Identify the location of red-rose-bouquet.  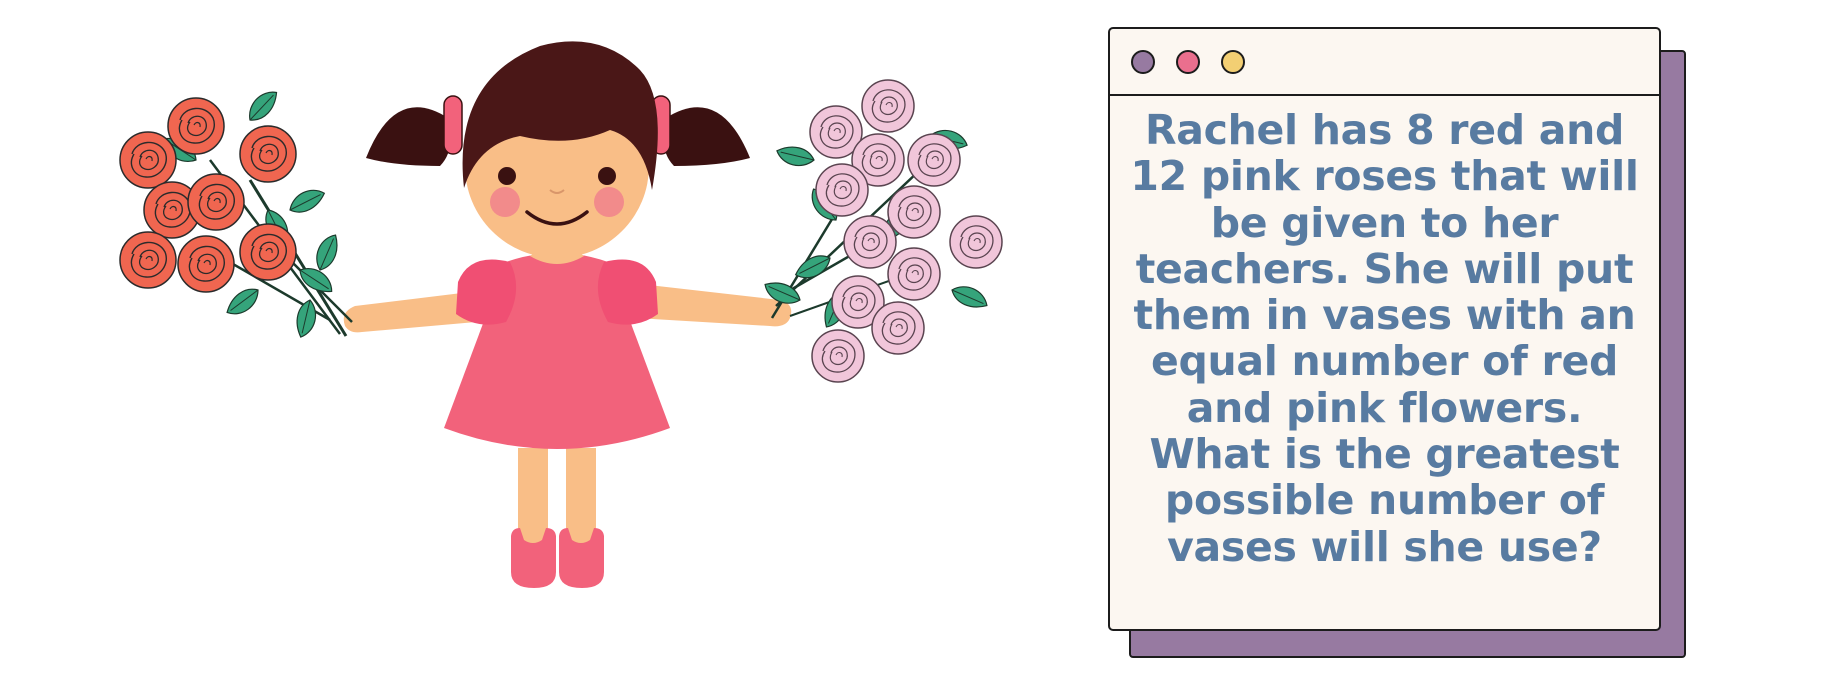
(236, 213).